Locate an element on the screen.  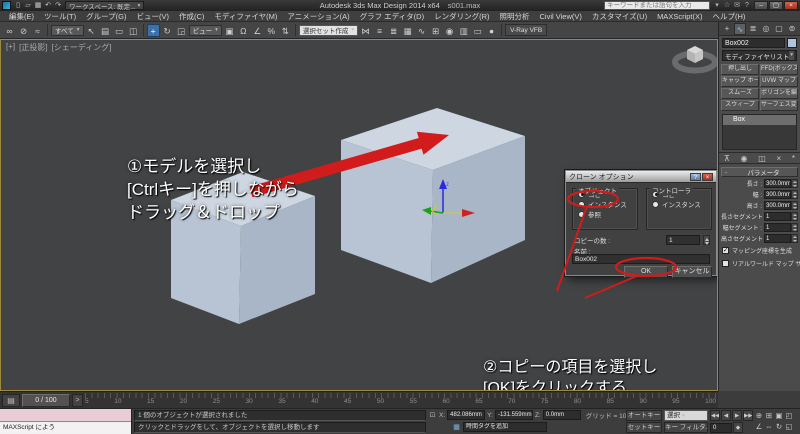
menu-item: MAXScript(X) is located at coordinates (679, 16).